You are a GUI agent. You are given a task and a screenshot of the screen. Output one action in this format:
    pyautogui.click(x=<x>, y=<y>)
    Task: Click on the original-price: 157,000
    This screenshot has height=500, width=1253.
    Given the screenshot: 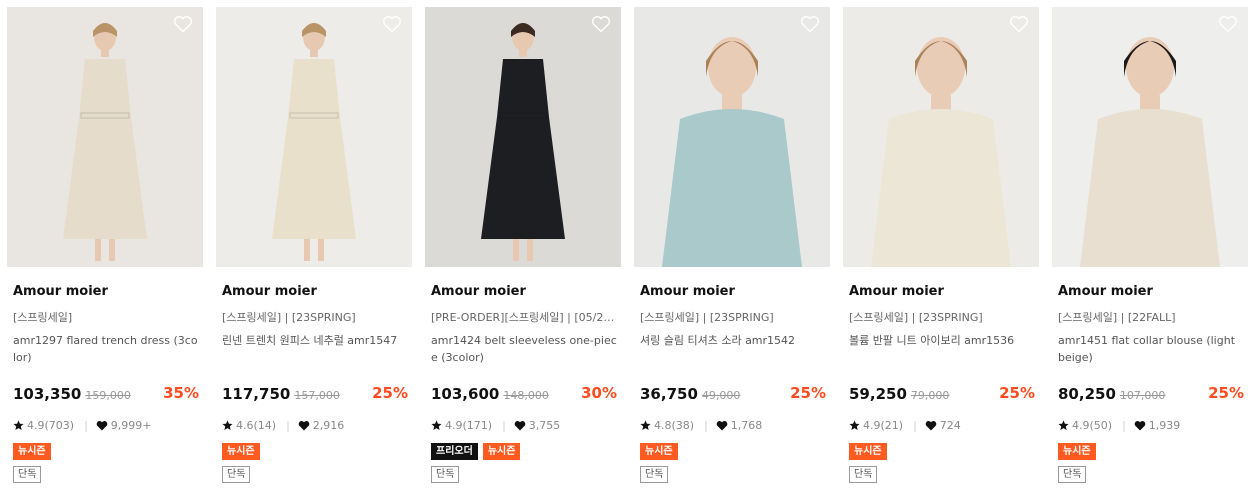 What is the action you would take?
    pyautogui.click(x=317, y=395)
    